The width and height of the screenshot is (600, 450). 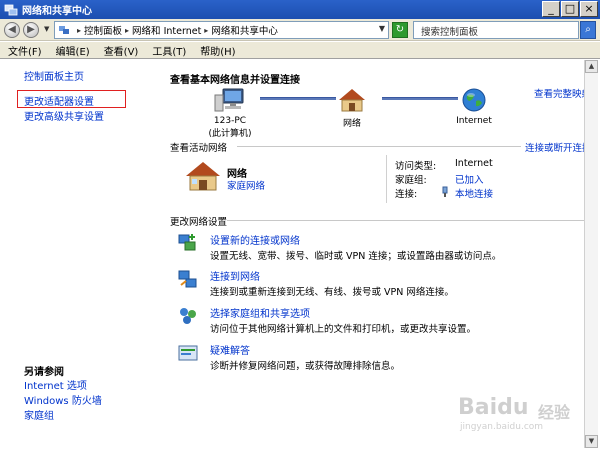 I want to click on new-connection-icon, so click(x=188, y=243).